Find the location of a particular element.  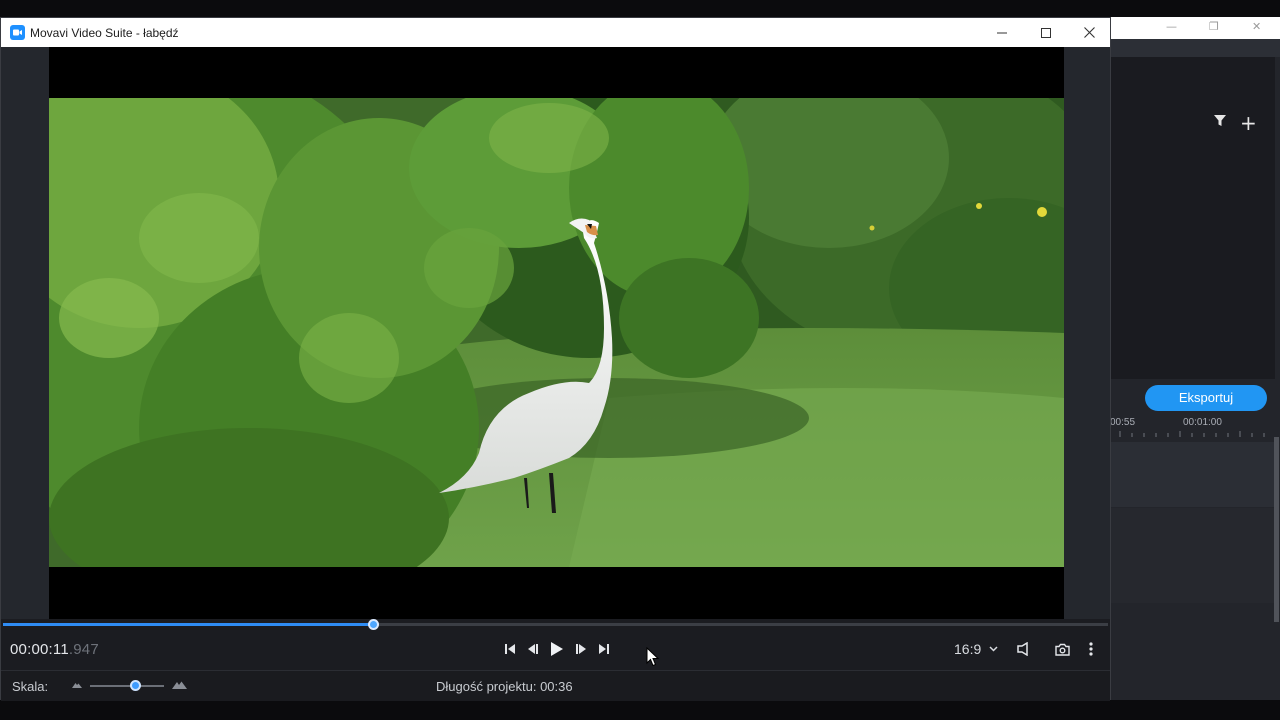

more-options-button is located at coordinates (1091, 649).